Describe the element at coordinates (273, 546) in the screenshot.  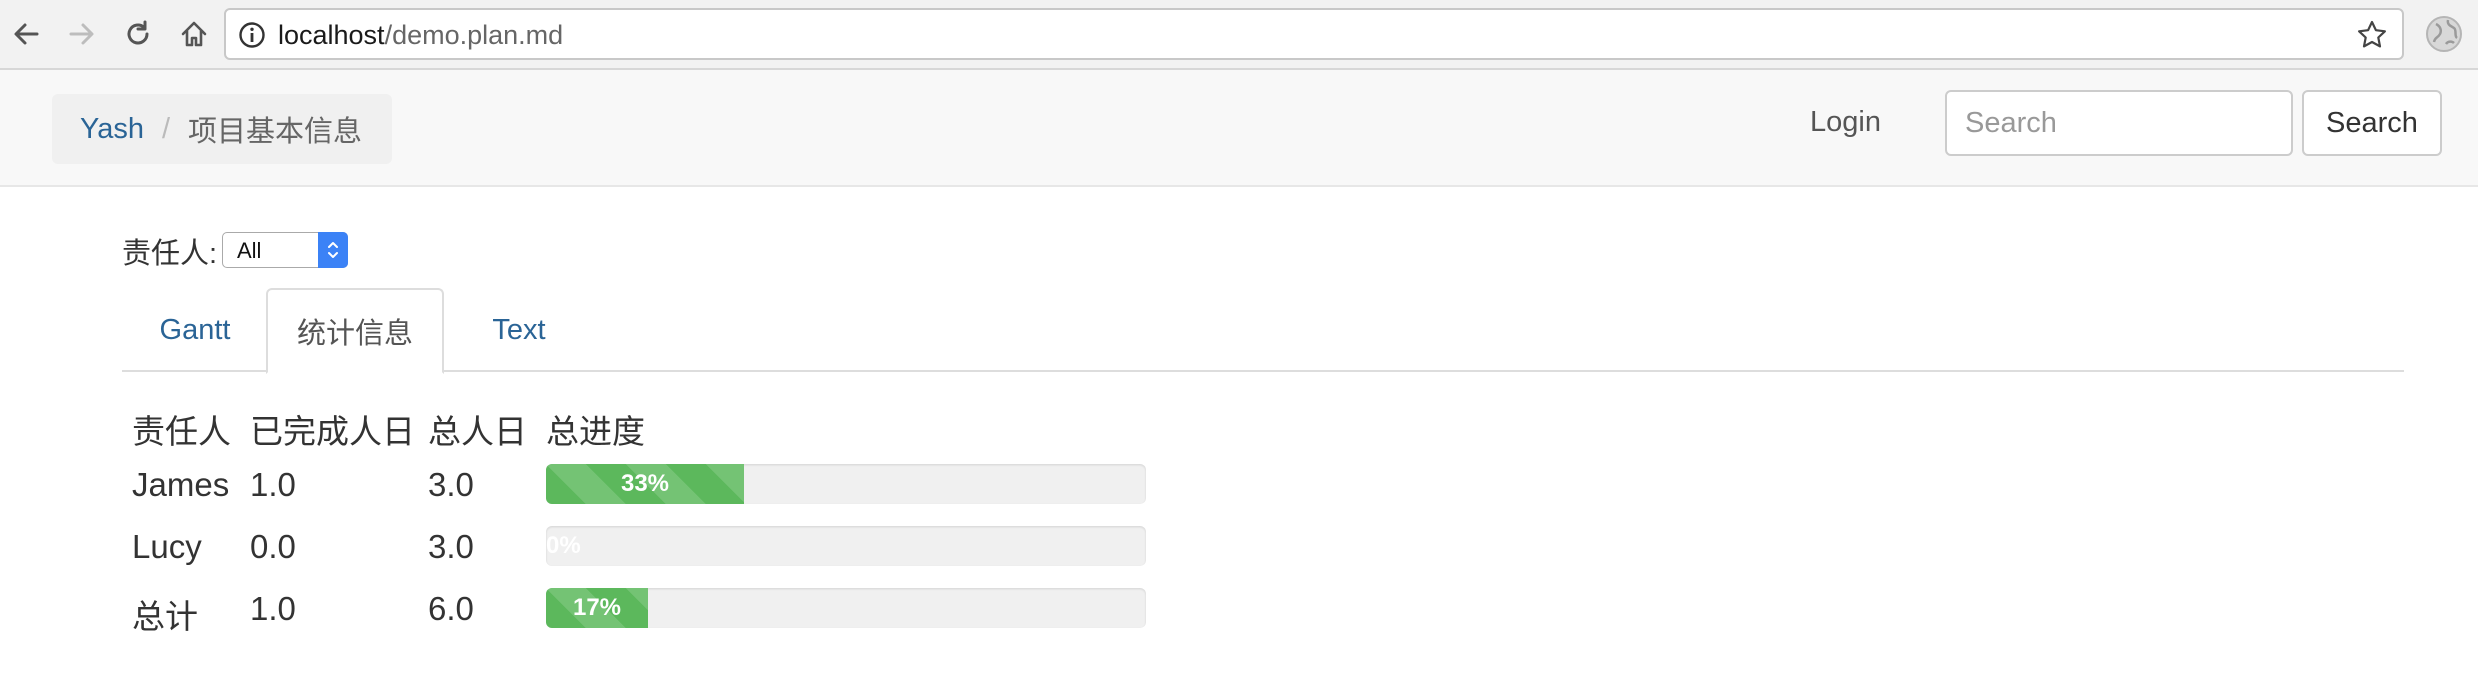
I see `row-2-completed: 0.0` at that location.